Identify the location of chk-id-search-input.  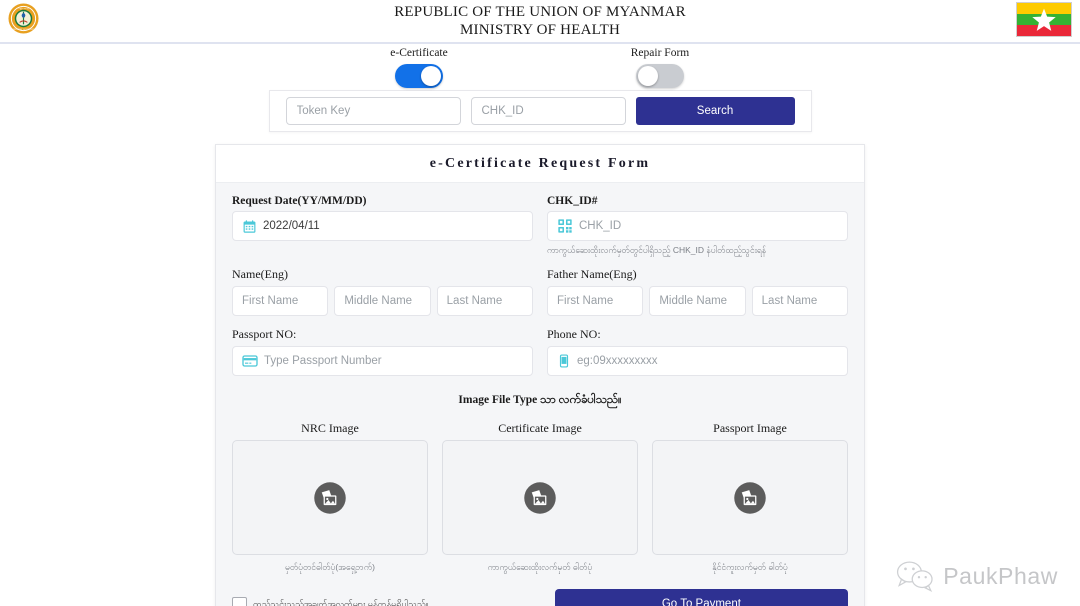
(548, 111).